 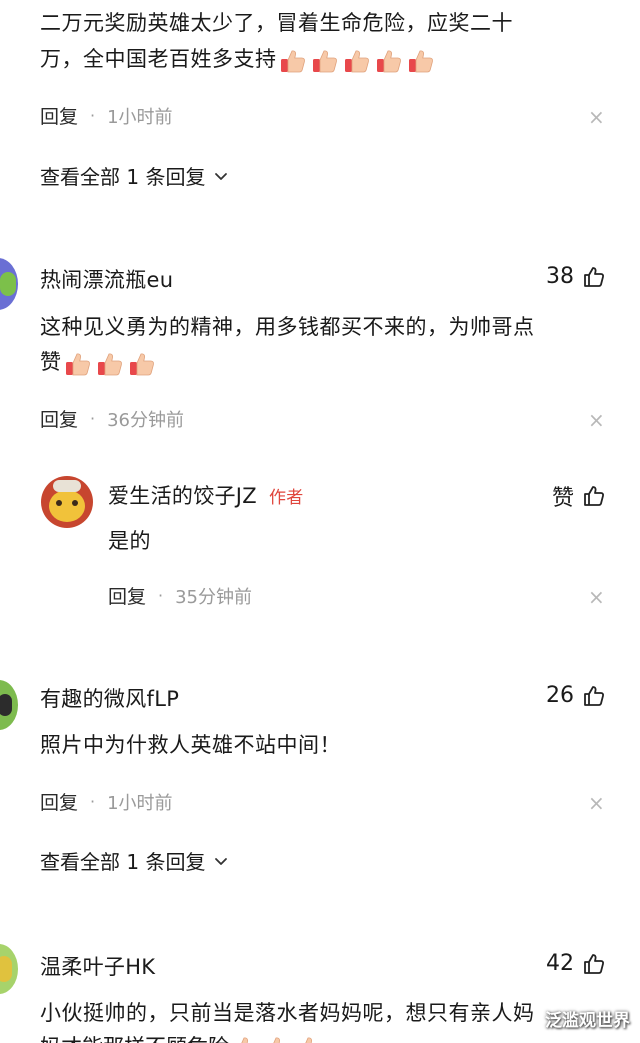 I want to click on like-count: 38, so click(x=560, y=276).